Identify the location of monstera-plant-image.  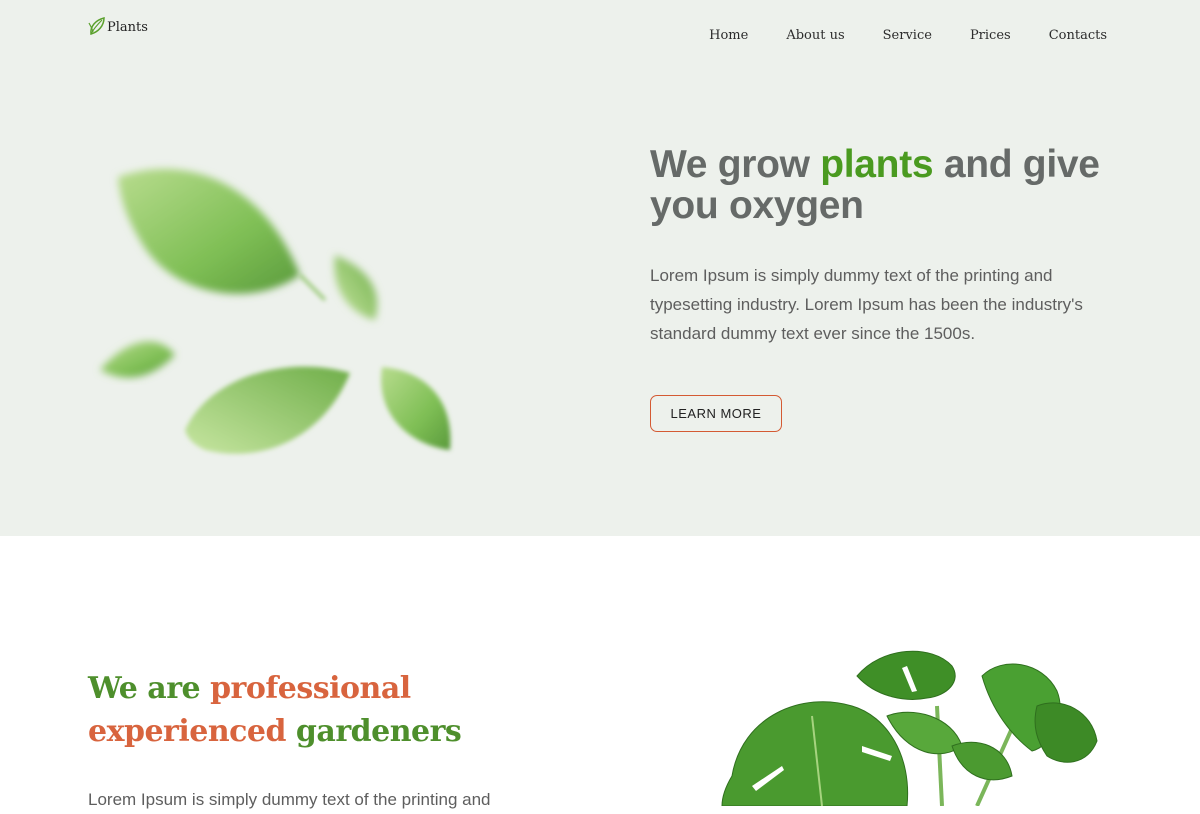
(912, 722).